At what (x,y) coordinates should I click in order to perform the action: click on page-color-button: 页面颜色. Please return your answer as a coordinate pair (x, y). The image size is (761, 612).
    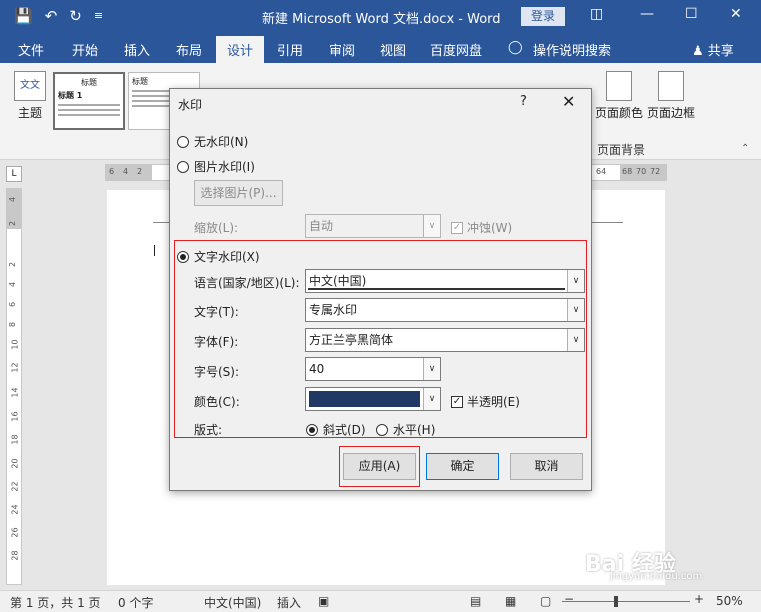
    Looking at the image, I should click on (619, 96).